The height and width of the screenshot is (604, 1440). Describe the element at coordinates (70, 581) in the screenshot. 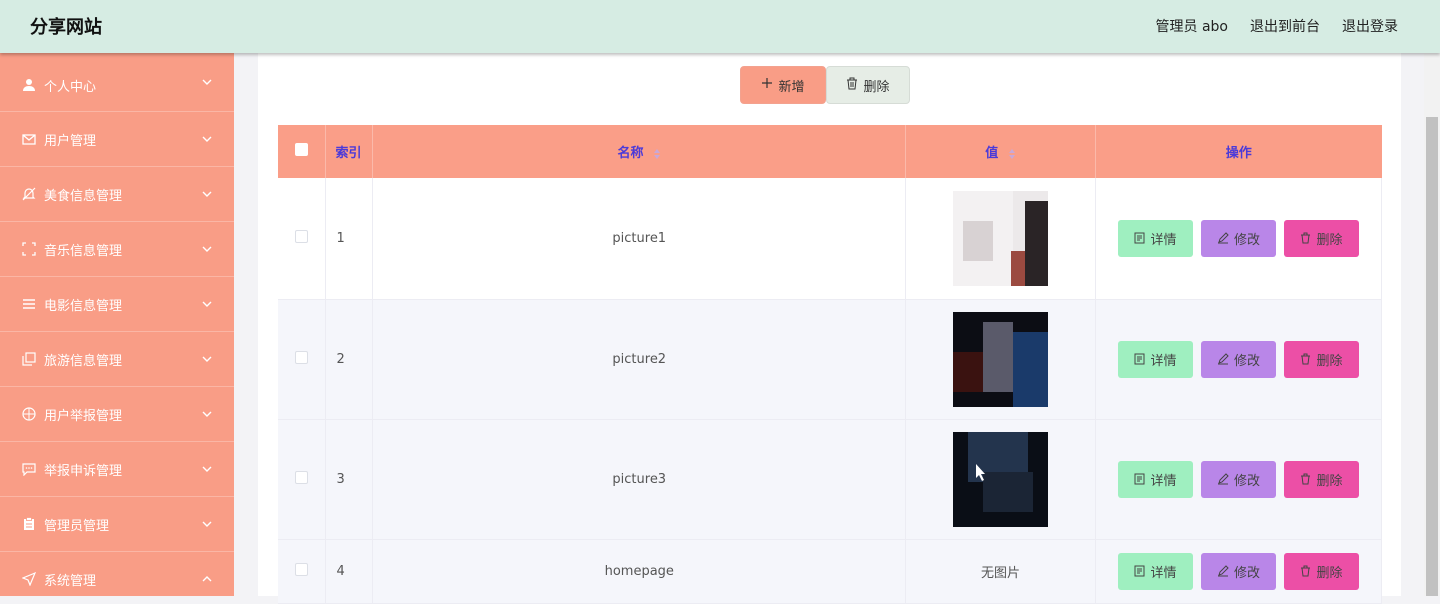

I see `sidebar-item-label: 系统管理` at that location.